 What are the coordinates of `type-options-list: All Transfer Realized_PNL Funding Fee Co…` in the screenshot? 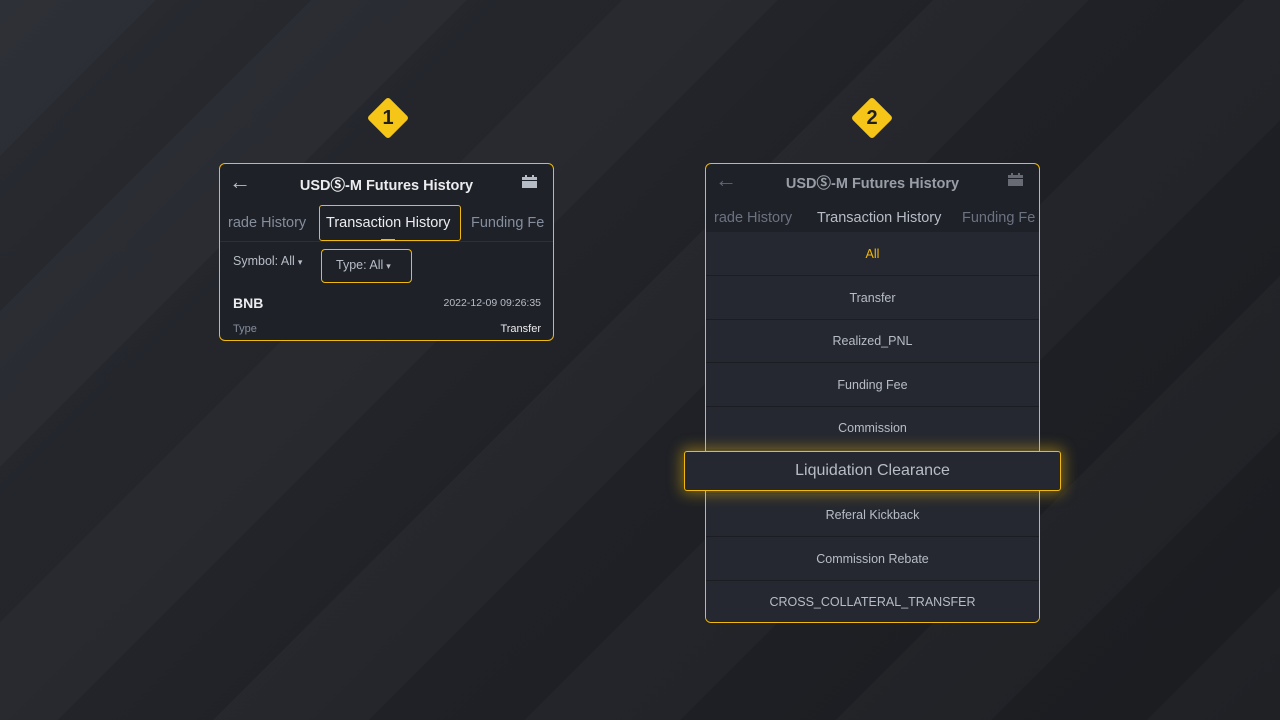 It's located at (872, 427).